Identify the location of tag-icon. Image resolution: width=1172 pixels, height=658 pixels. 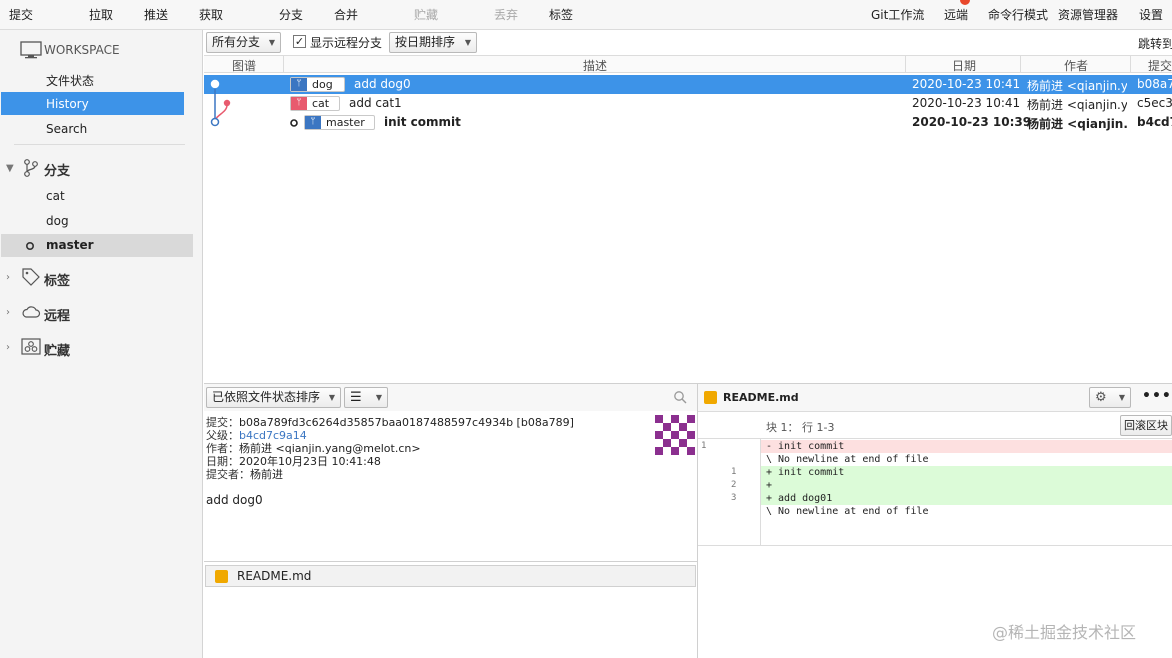
(31, 277).